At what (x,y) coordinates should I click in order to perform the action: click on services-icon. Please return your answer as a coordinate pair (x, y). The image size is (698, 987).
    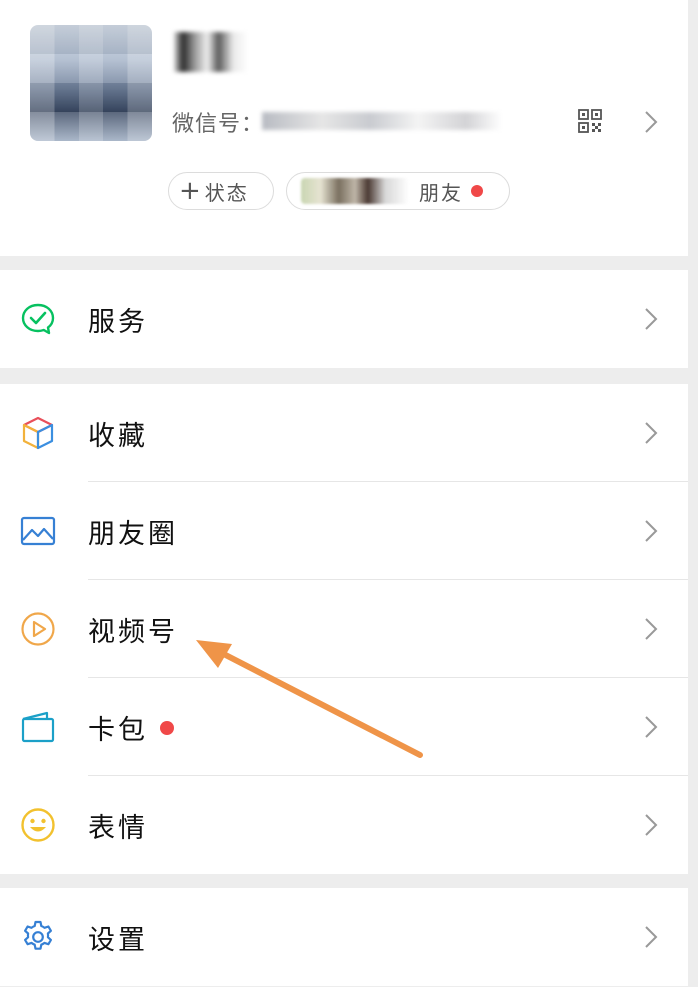
    Looking at the image, I should click on (38, 319).